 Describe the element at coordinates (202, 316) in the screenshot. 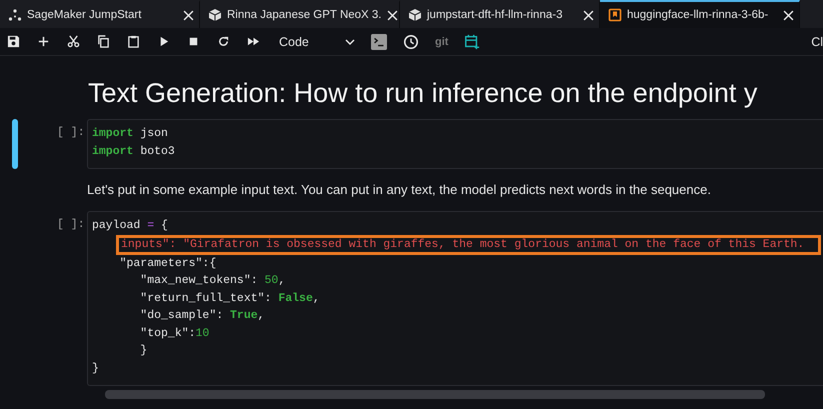

I see `code-line: "do_sample": True,` at that location.